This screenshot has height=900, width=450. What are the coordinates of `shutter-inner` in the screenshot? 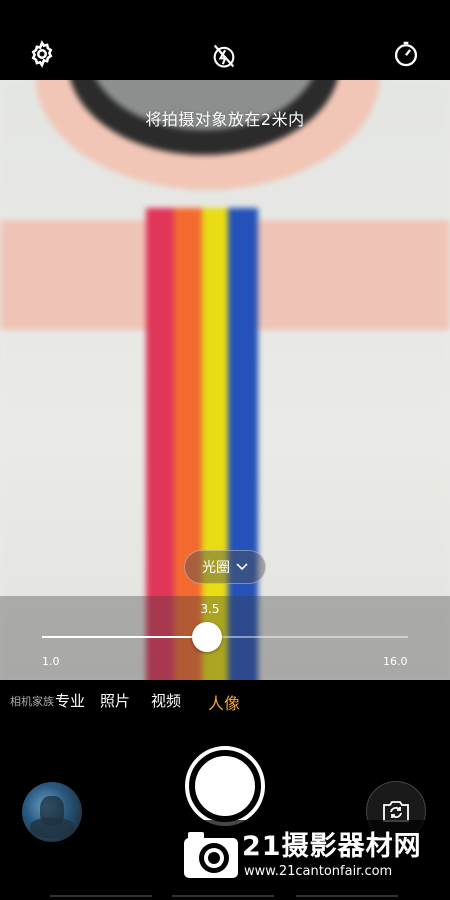 It's located at (225, 786).